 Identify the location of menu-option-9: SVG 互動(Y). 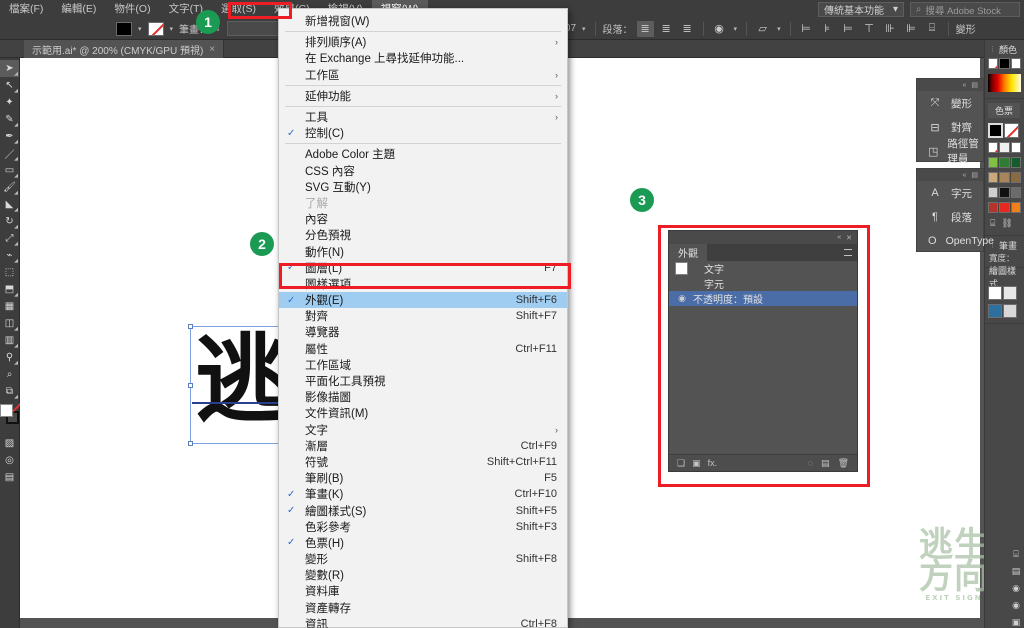
(423, 187).